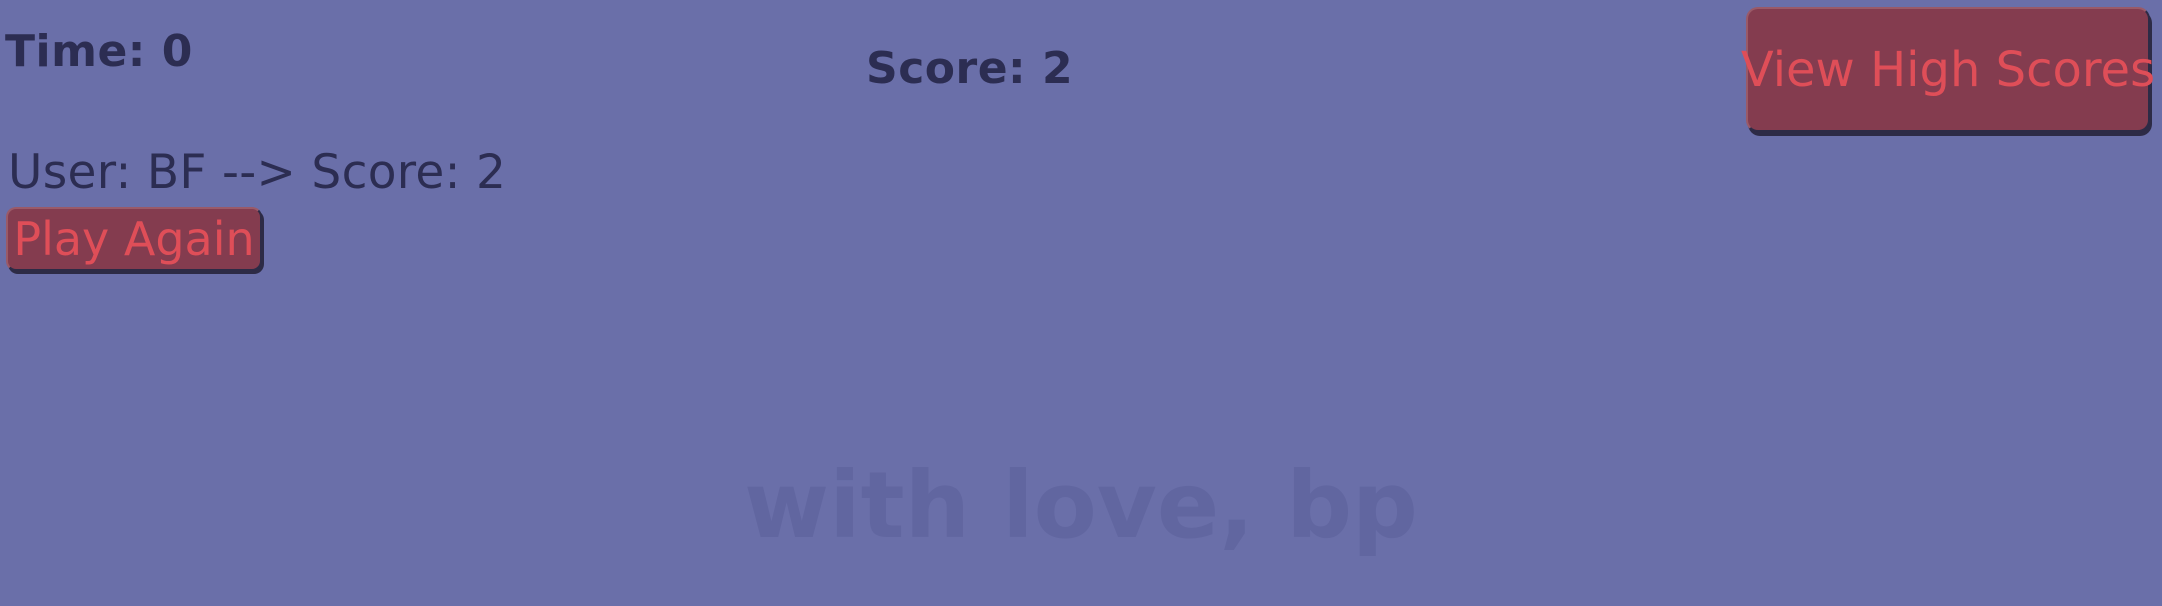 This screenshot has width=2162, height=606. What do you see at coordinates (99, 51) in the screenshot?
I see `timer-display: Time: 0` at bounding box center [99, 51].